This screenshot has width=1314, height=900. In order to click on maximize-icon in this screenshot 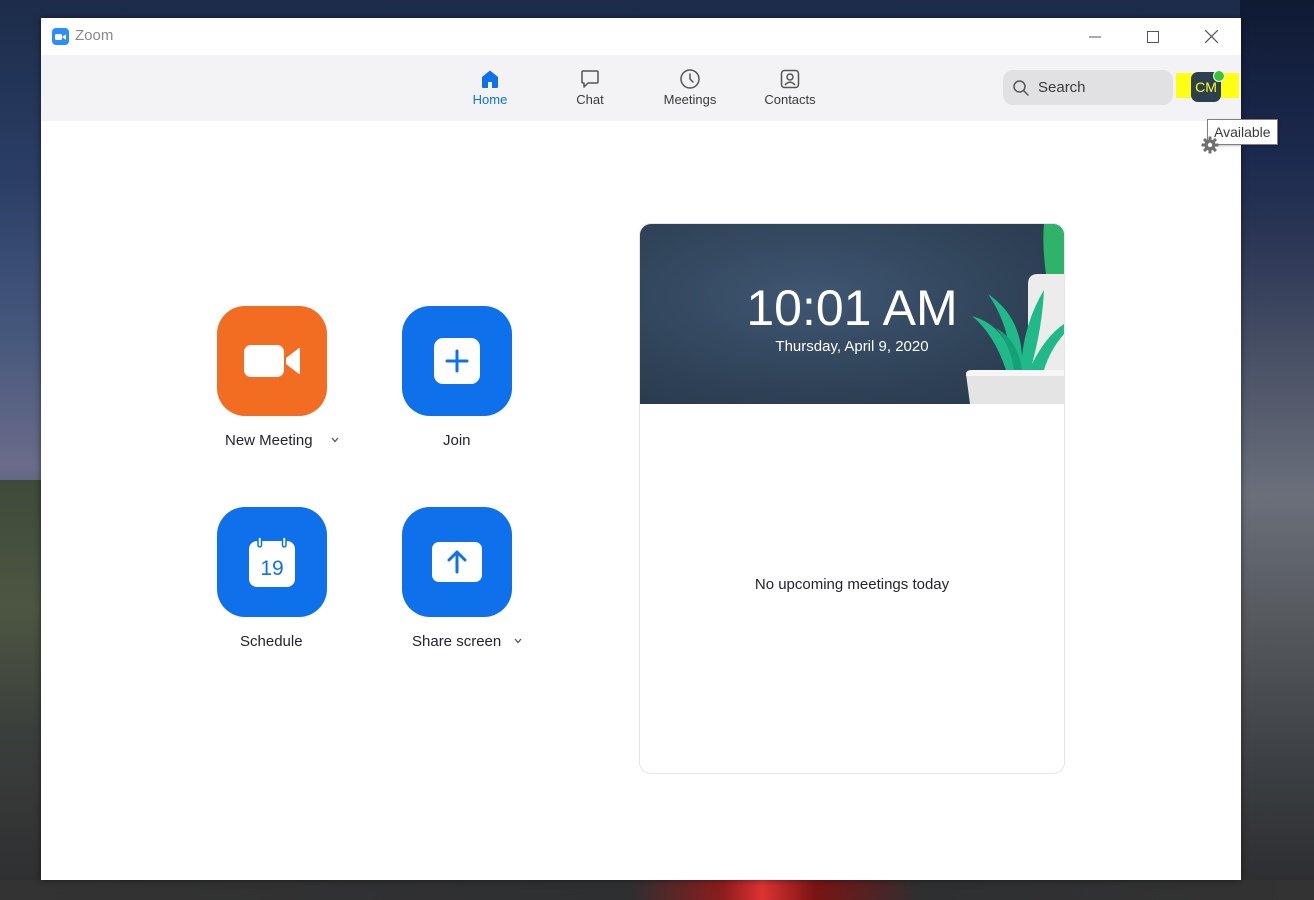, I will do `click(1153, 36)`.